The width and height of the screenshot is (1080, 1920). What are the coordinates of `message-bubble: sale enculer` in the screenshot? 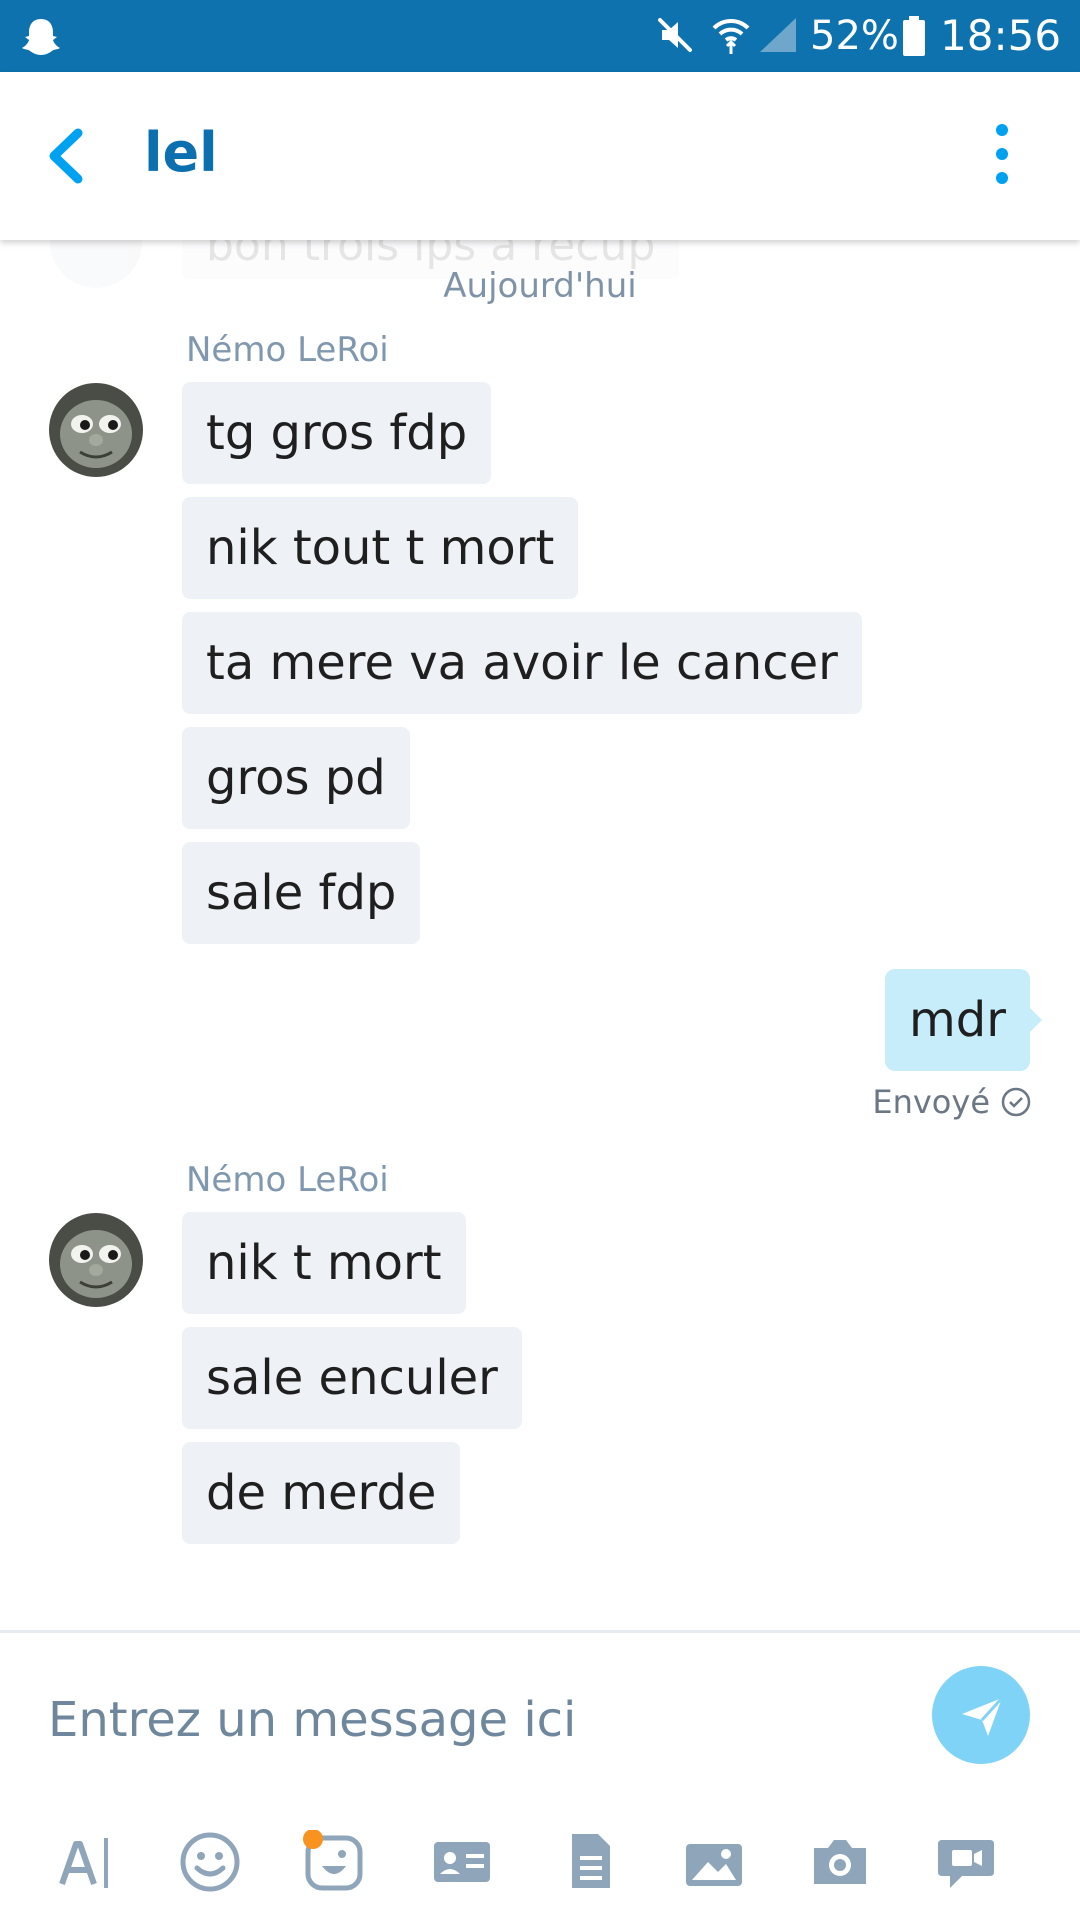 It's located at (352, 1378).